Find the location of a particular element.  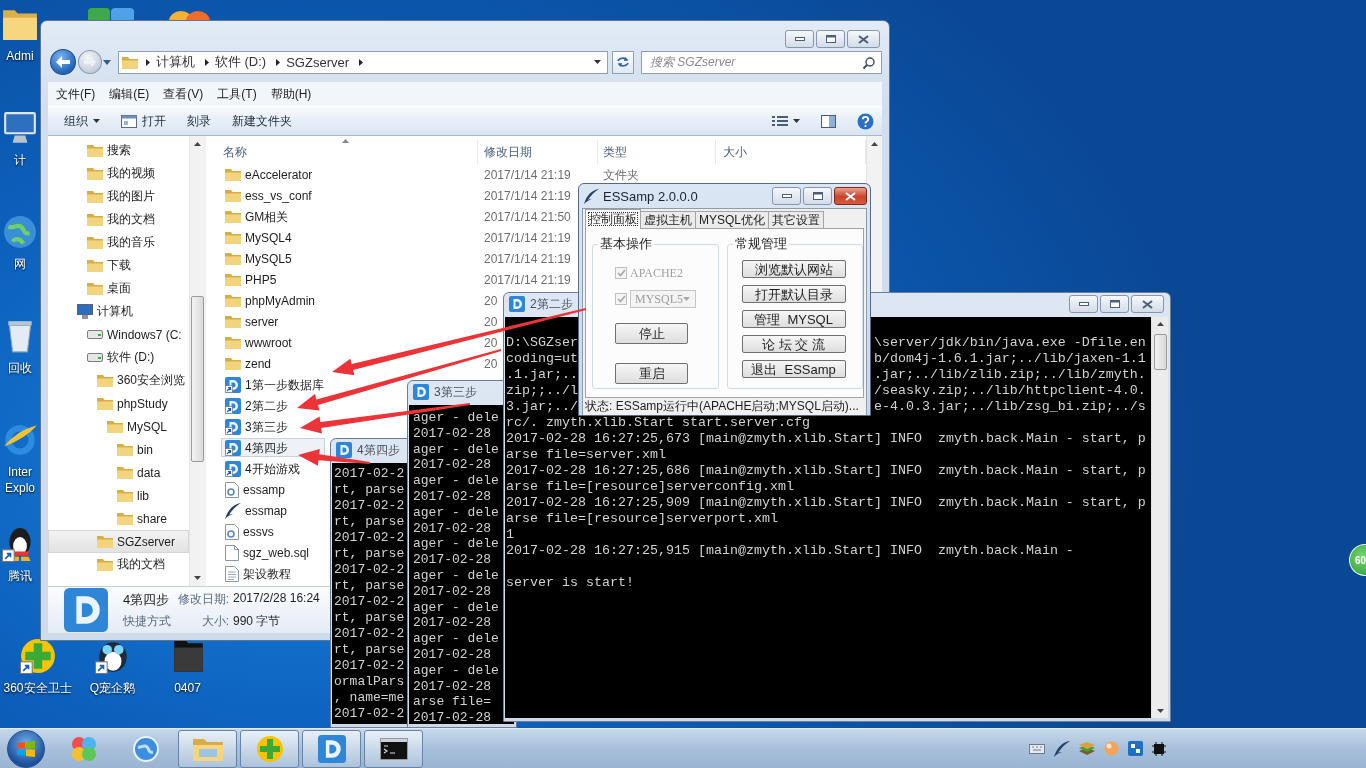

column-header: 类型 is located at coordinates (657, 152).